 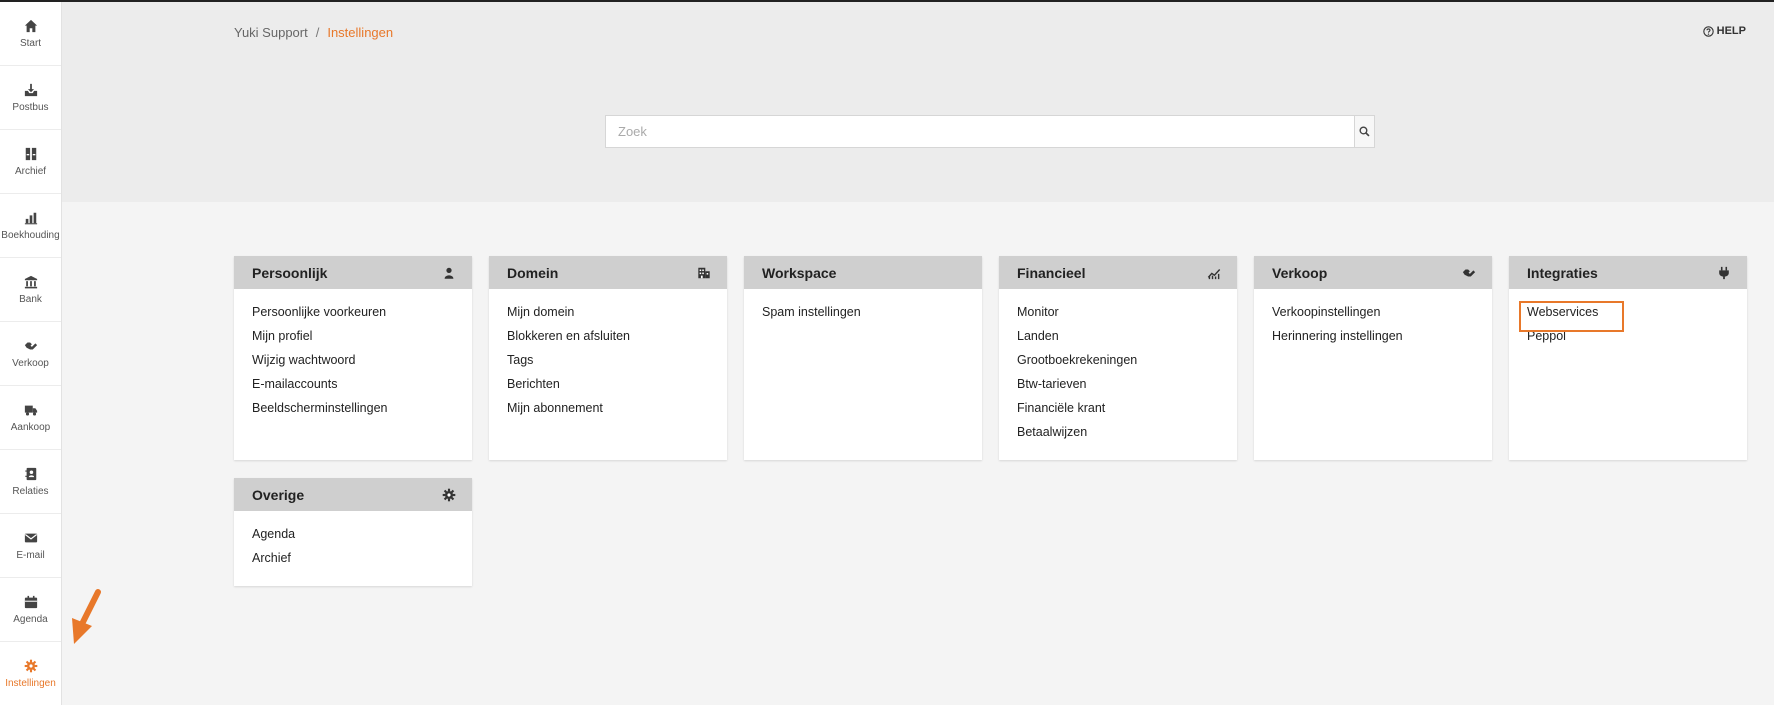 I want to click on search-input, so click(x=980, y=131).